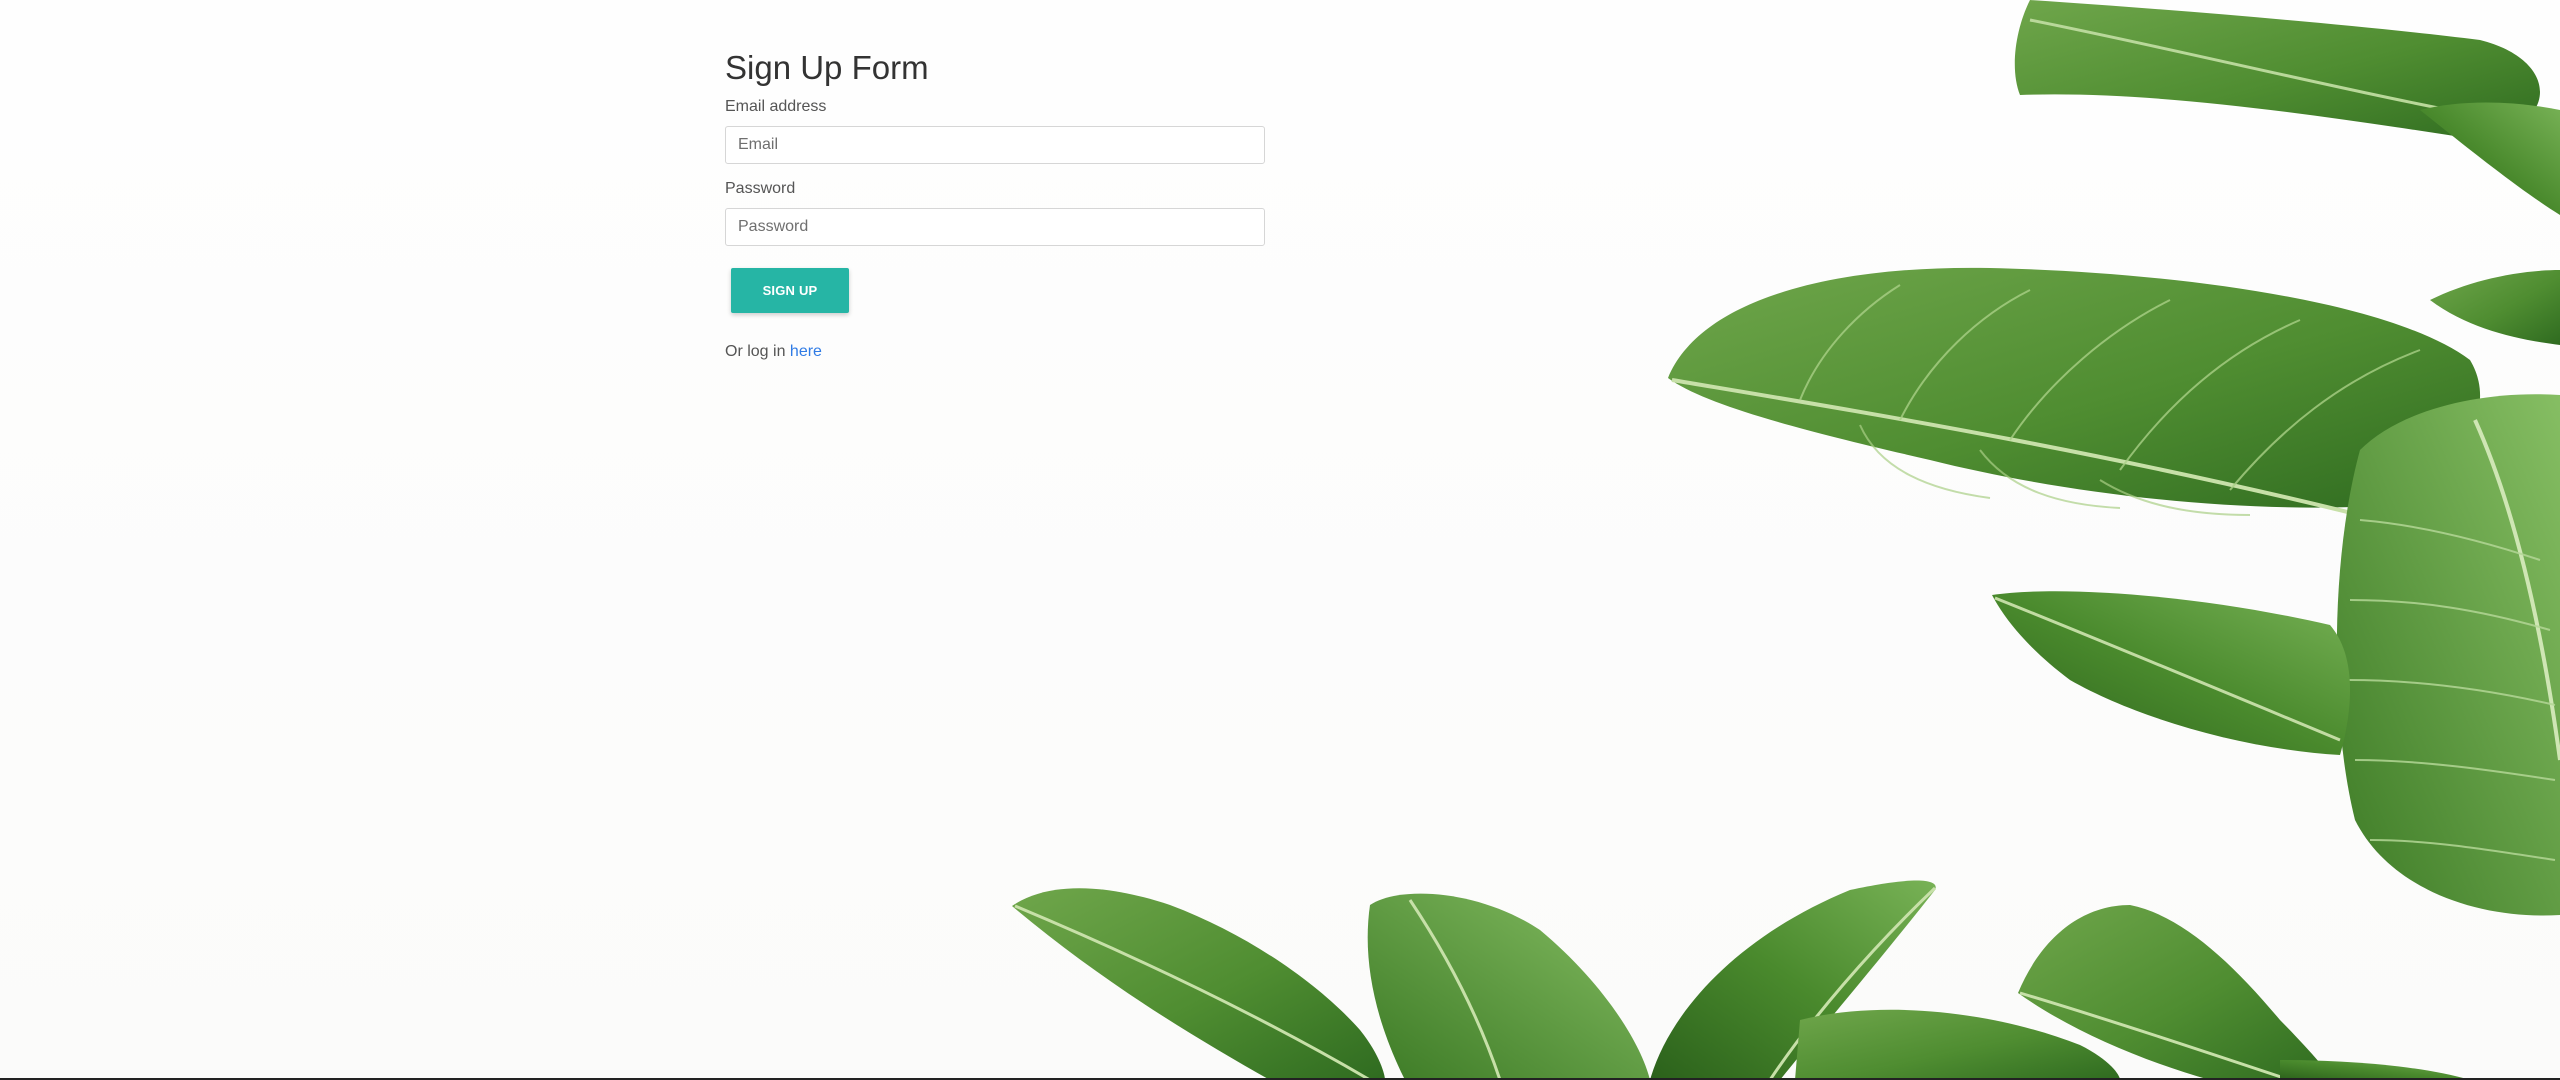 The width and height of the screenshot is (2560, 1080). What do you see at coordinates (757, 351) in the screenshot?
I see `login-prefix-text: Or log in` at bounding box center [757, 351].